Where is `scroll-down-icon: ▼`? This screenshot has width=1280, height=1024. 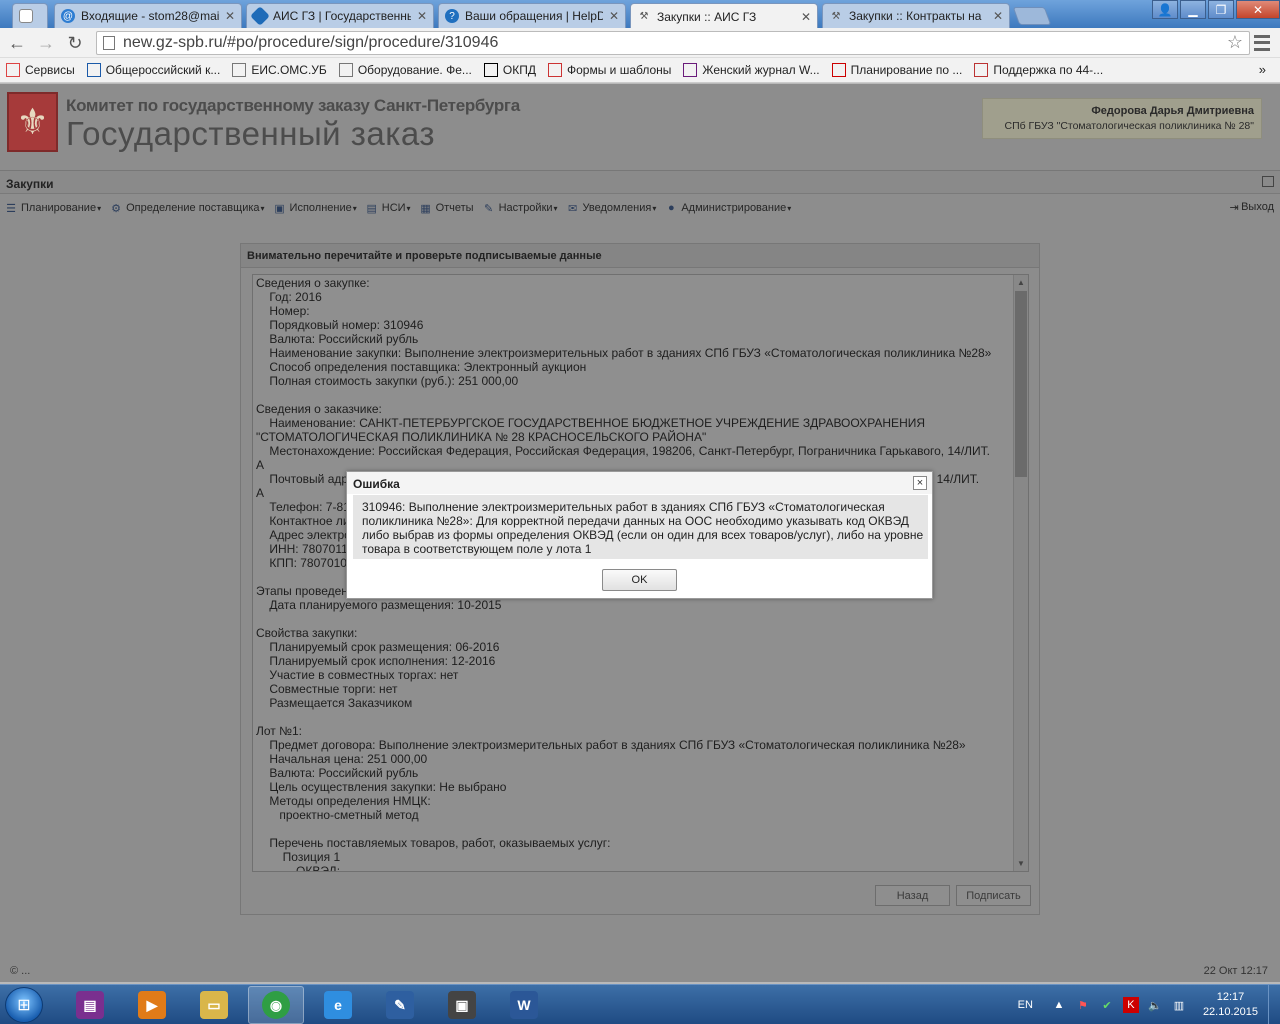 scroll-down-icon: ▼ is located at coordinates (1021, 863).